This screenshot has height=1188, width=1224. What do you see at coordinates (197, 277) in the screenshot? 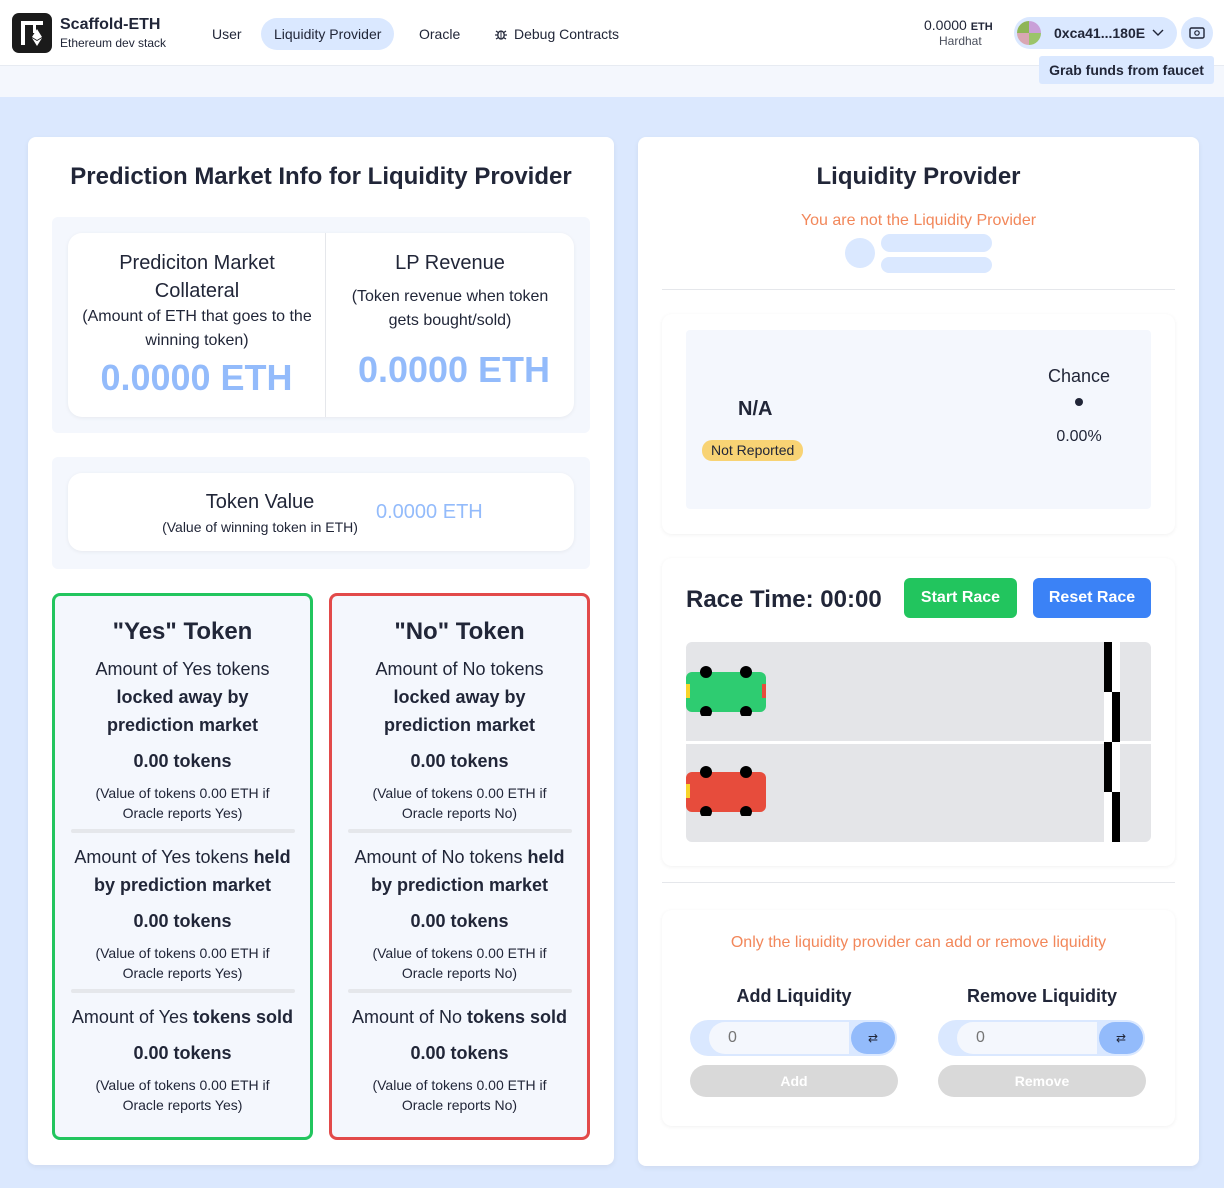
I see `collateral-title: Prediciton Market Collateral` at bounding box center [197, 277].